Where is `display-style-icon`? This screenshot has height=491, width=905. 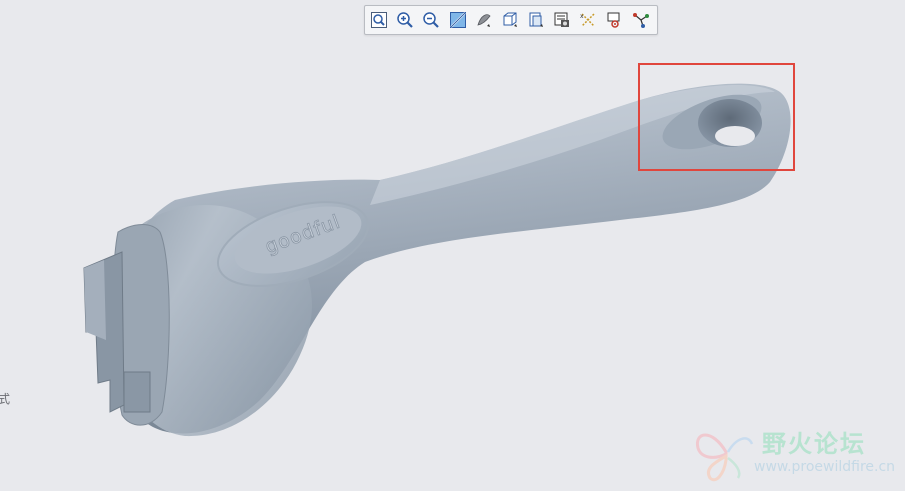 display-style-icon is located at coordinates (484, 20).